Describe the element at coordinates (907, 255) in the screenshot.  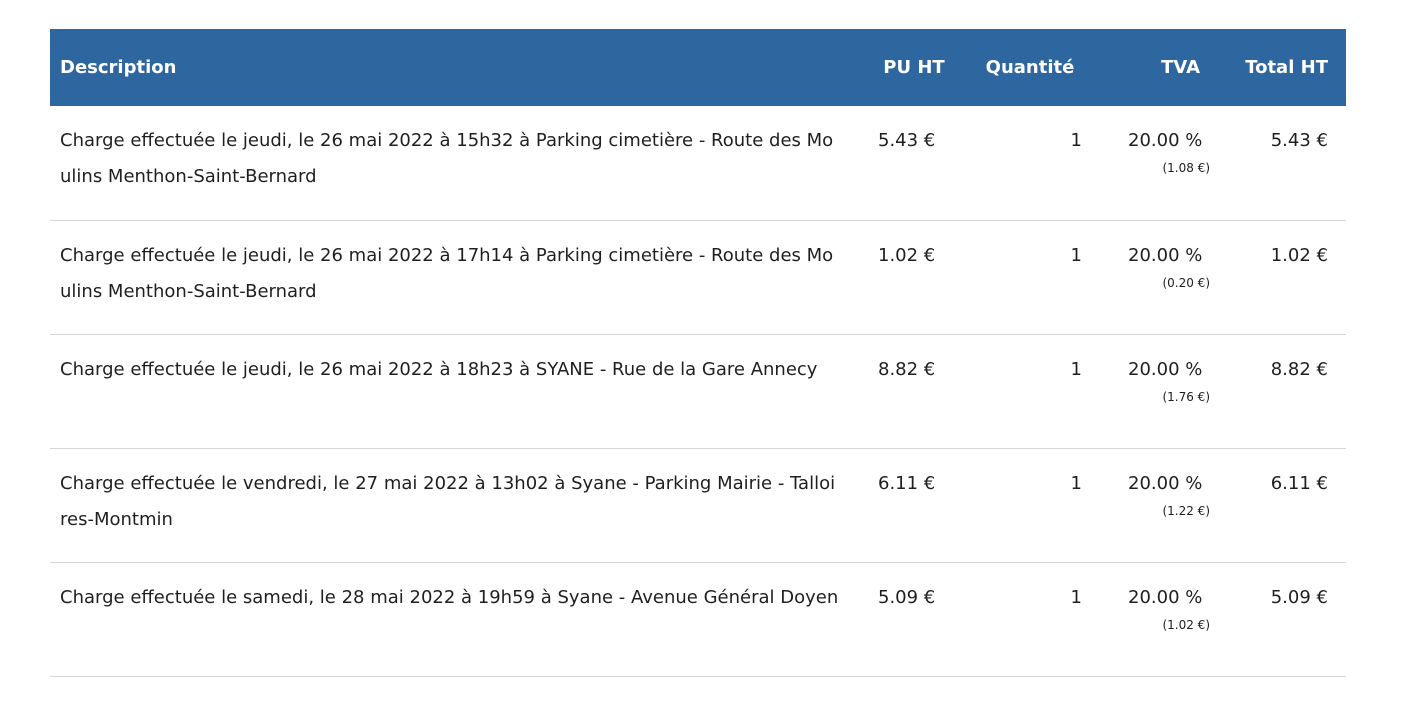
I see `cell-pu-ht: 1.02 €` at that location.